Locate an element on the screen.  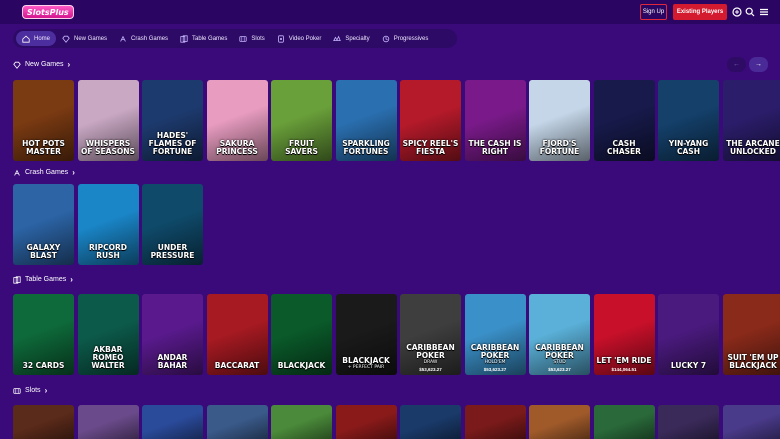
nav-video-poker: Video Poker is located at coordinates (299, 38).